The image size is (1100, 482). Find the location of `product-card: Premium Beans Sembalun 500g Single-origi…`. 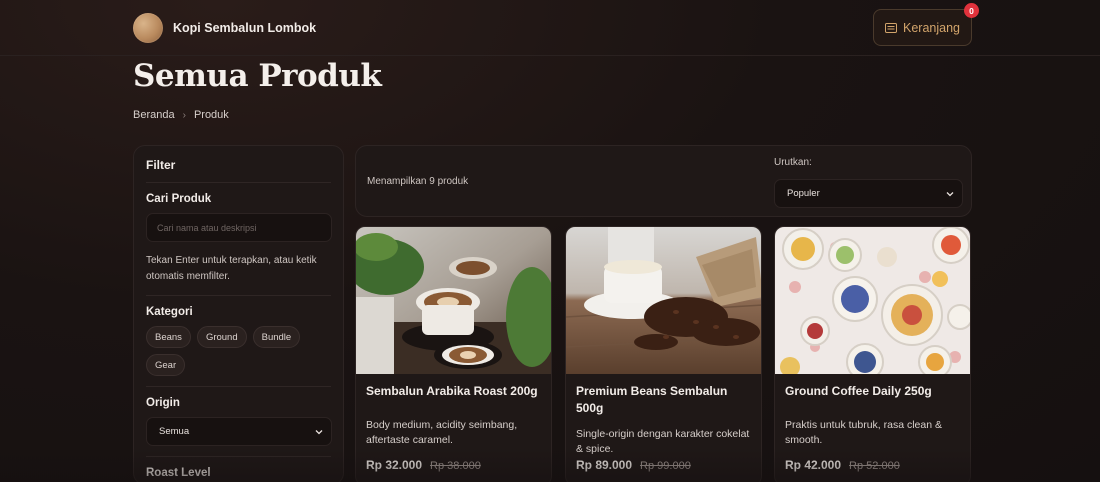

product-card: Premium Beans Sembalun 500g Single-origi… is located at coordinates (663, 354).